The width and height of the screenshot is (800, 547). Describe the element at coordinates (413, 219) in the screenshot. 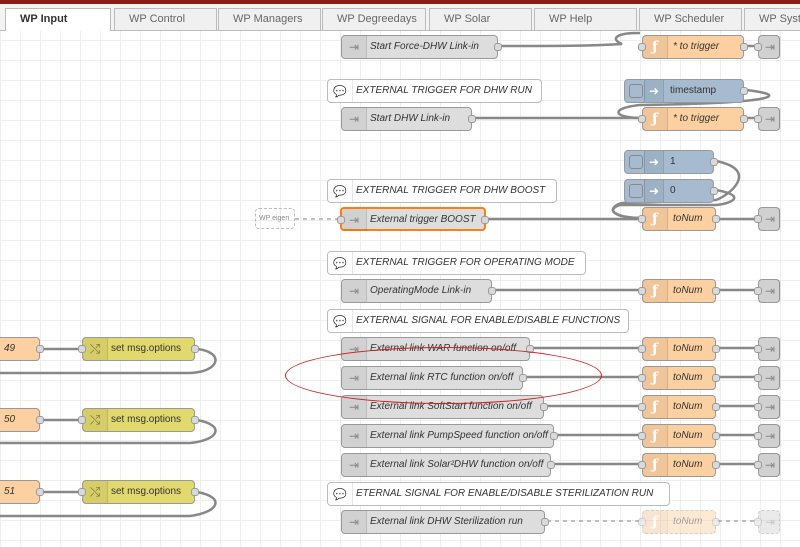

I see `link-in-boost: ⇥ External trigger BOOST` at that location.